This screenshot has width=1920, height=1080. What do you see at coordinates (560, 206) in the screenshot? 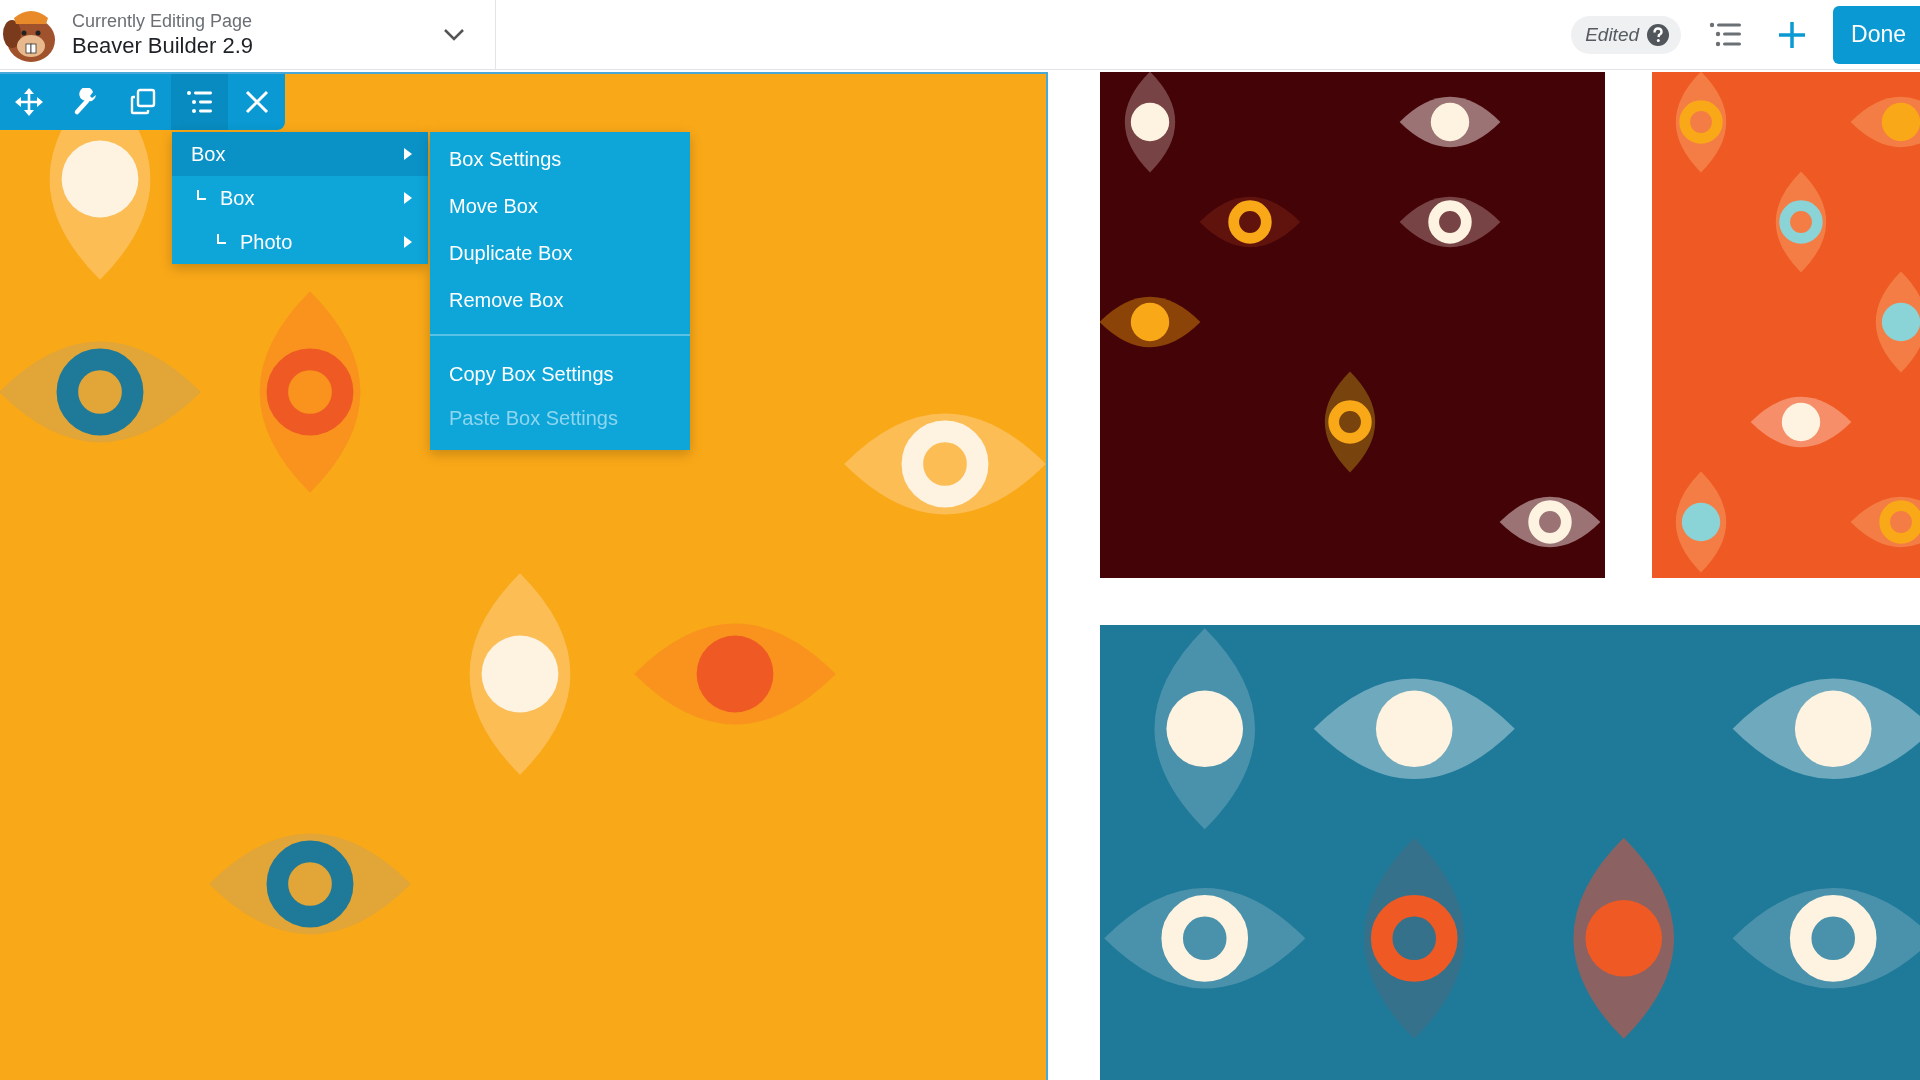
I see `menu-action: Move Box` at bounding box center [560, 206].